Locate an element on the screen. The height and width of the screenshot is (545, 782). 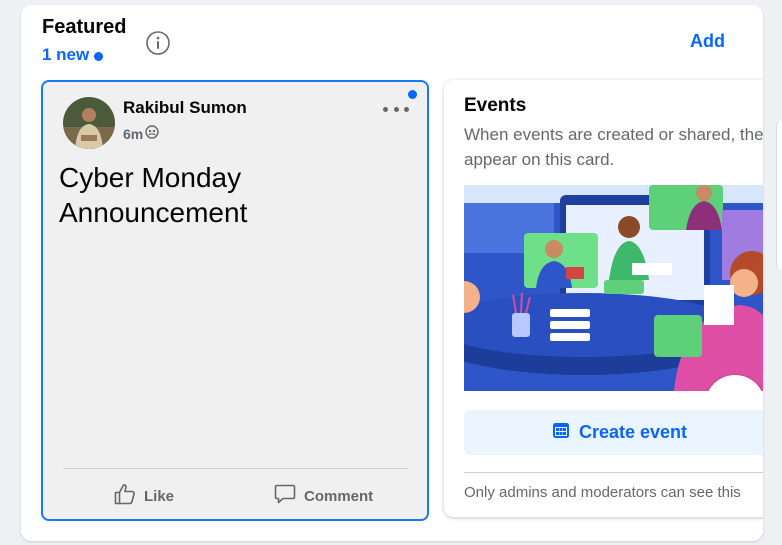
like-button: Like is located at coordinates (143, 496).